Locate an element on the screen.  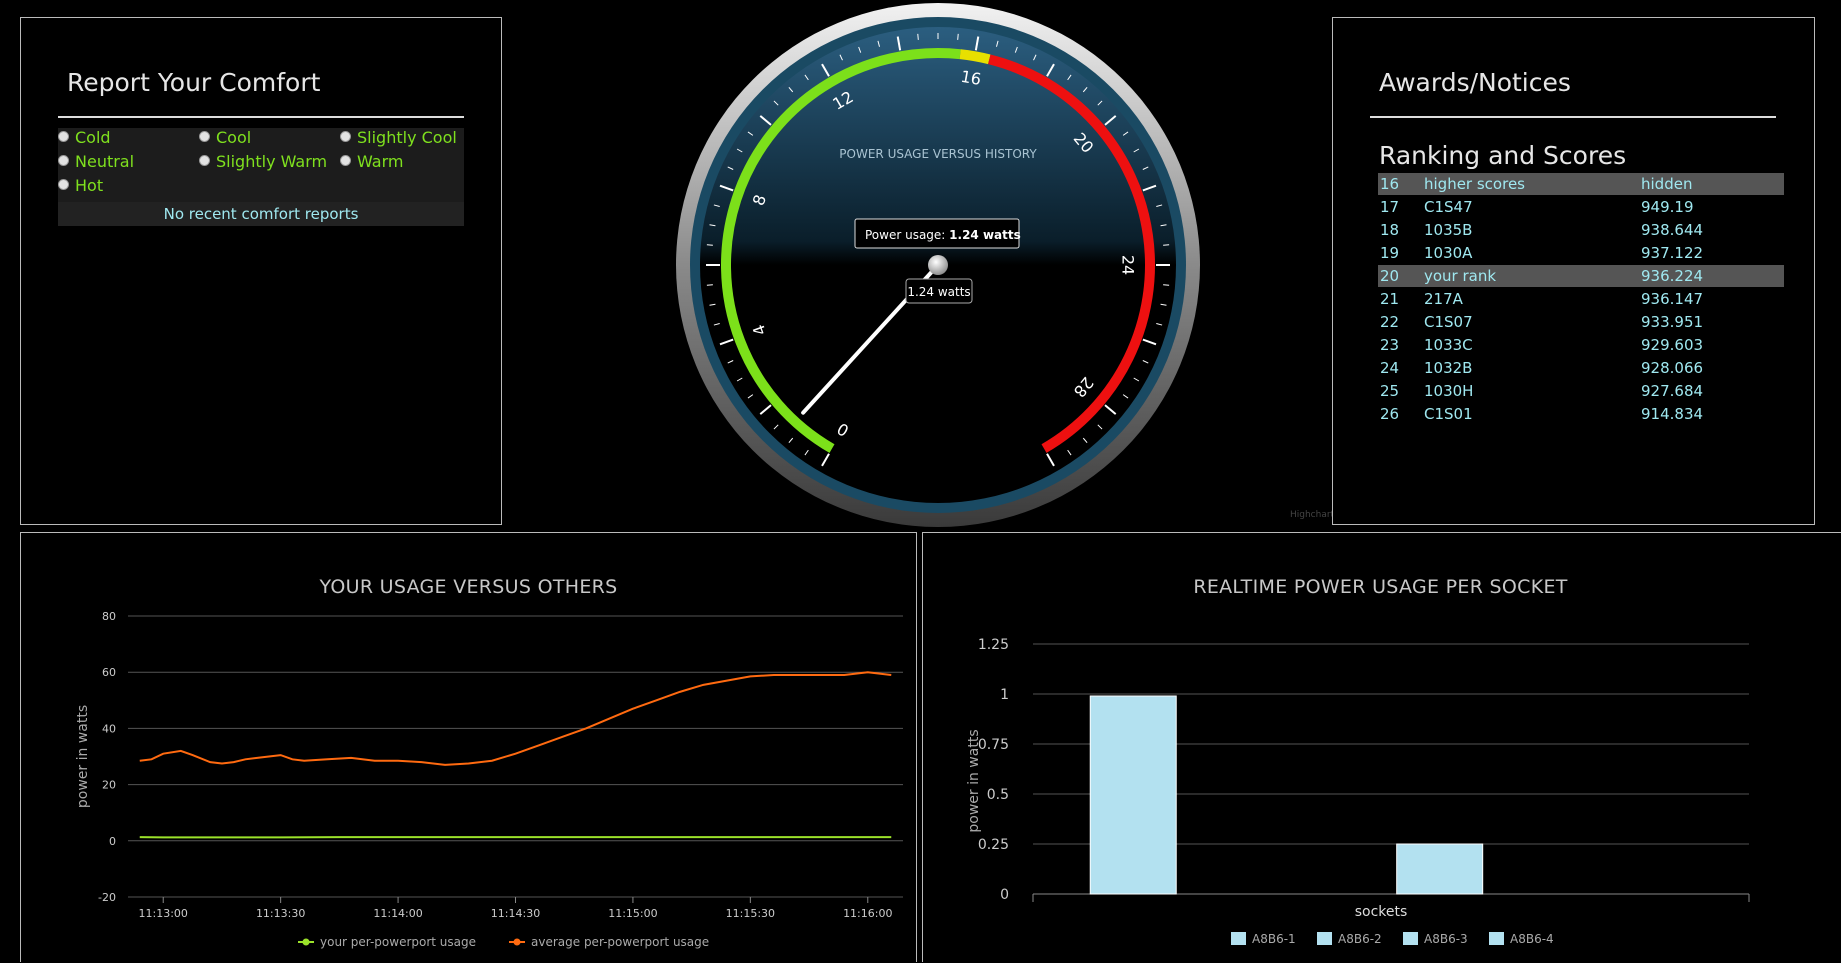
y-tick-label: 1.25 is located at coordinates (993, 645).